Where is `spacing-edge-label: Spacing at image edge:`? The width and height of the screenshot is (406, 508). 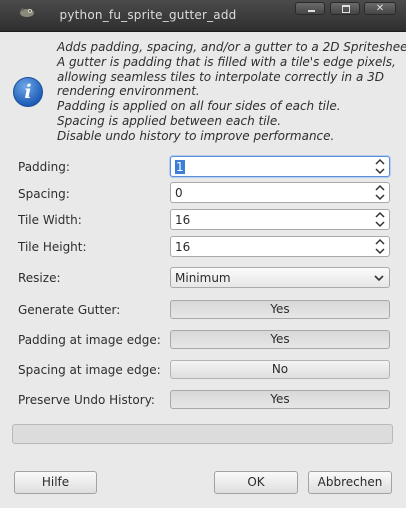
spacing-edge-label: Spacing at image edge: is located at coordinates (89, 370).